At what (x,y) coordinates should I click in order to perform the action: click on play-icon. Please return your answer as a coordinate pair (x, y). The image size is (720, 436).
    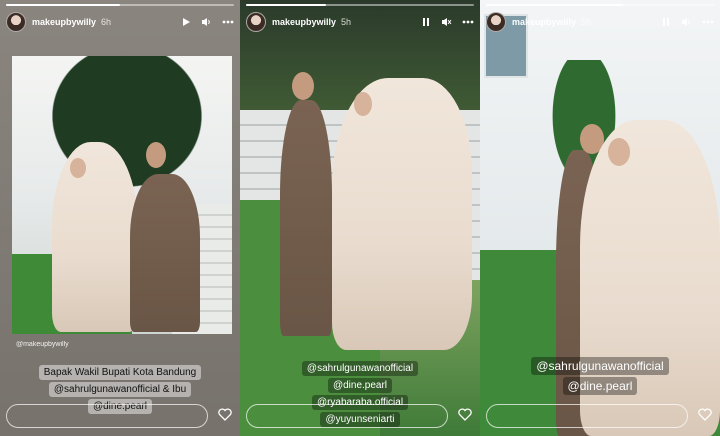
    Looking at the image, I should click on (186, 22).